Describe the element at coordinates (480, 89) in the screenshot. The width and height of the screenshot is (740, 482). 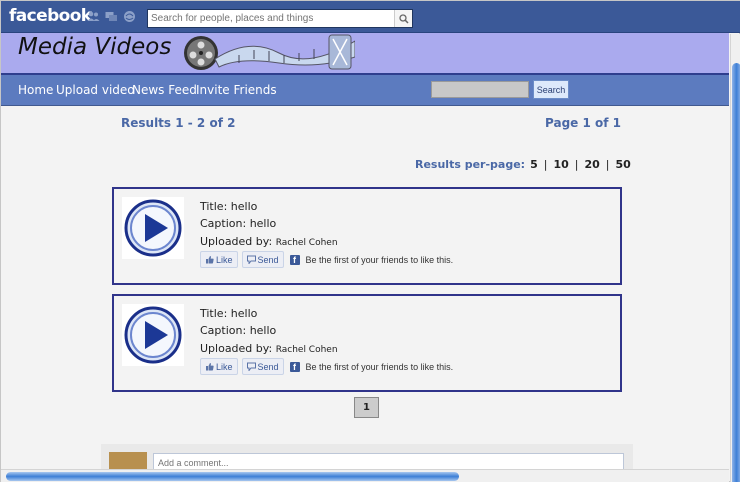
I see `video-search-input` at that location.